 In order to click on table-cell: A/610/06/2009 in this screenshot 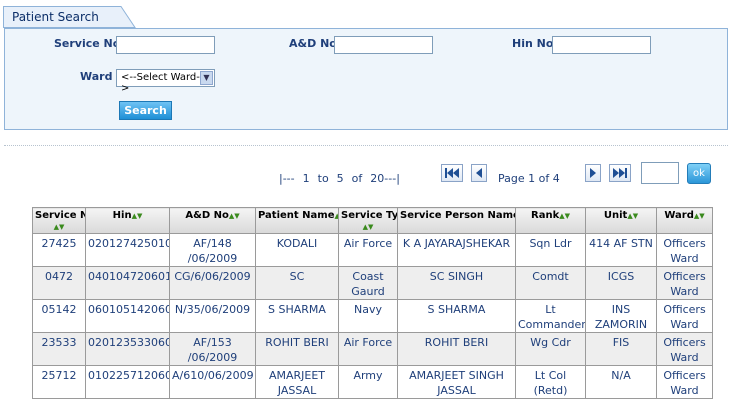, I will do `click(212, 382)`.